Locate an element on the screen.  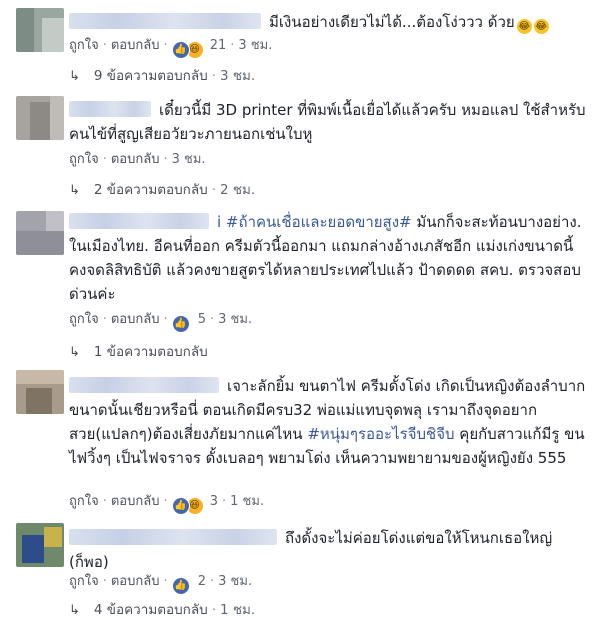
reaction-count: 5 is located at coordinates (202, 319).